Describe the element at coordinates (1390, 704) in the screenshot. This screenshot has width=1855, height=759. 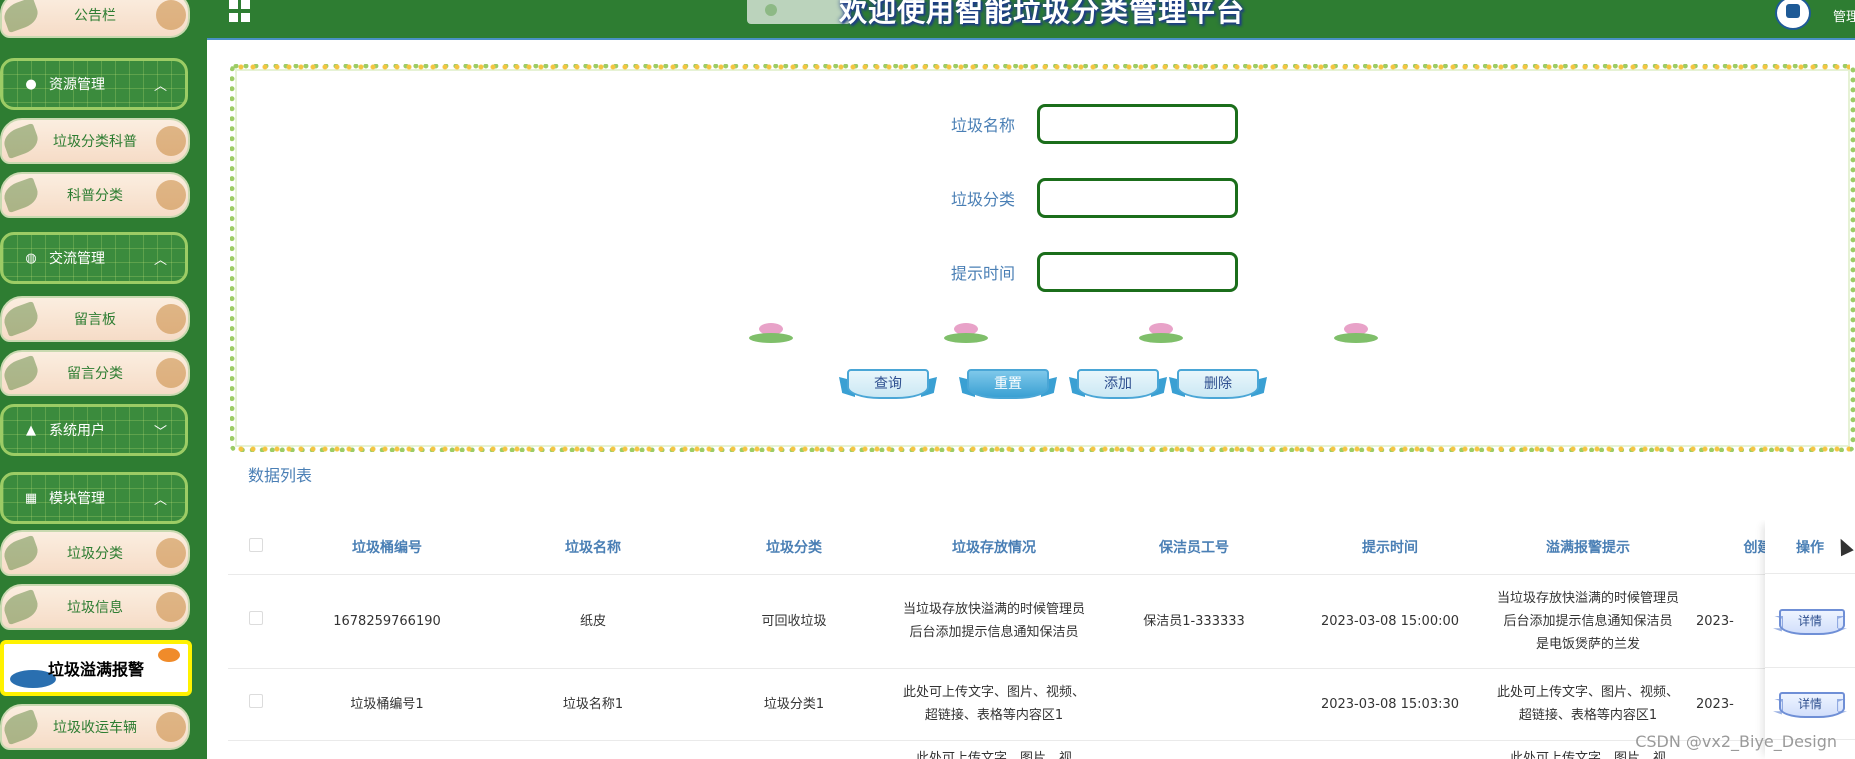
I see `cell-time: 2023-03-08 15:03:30` at that location.